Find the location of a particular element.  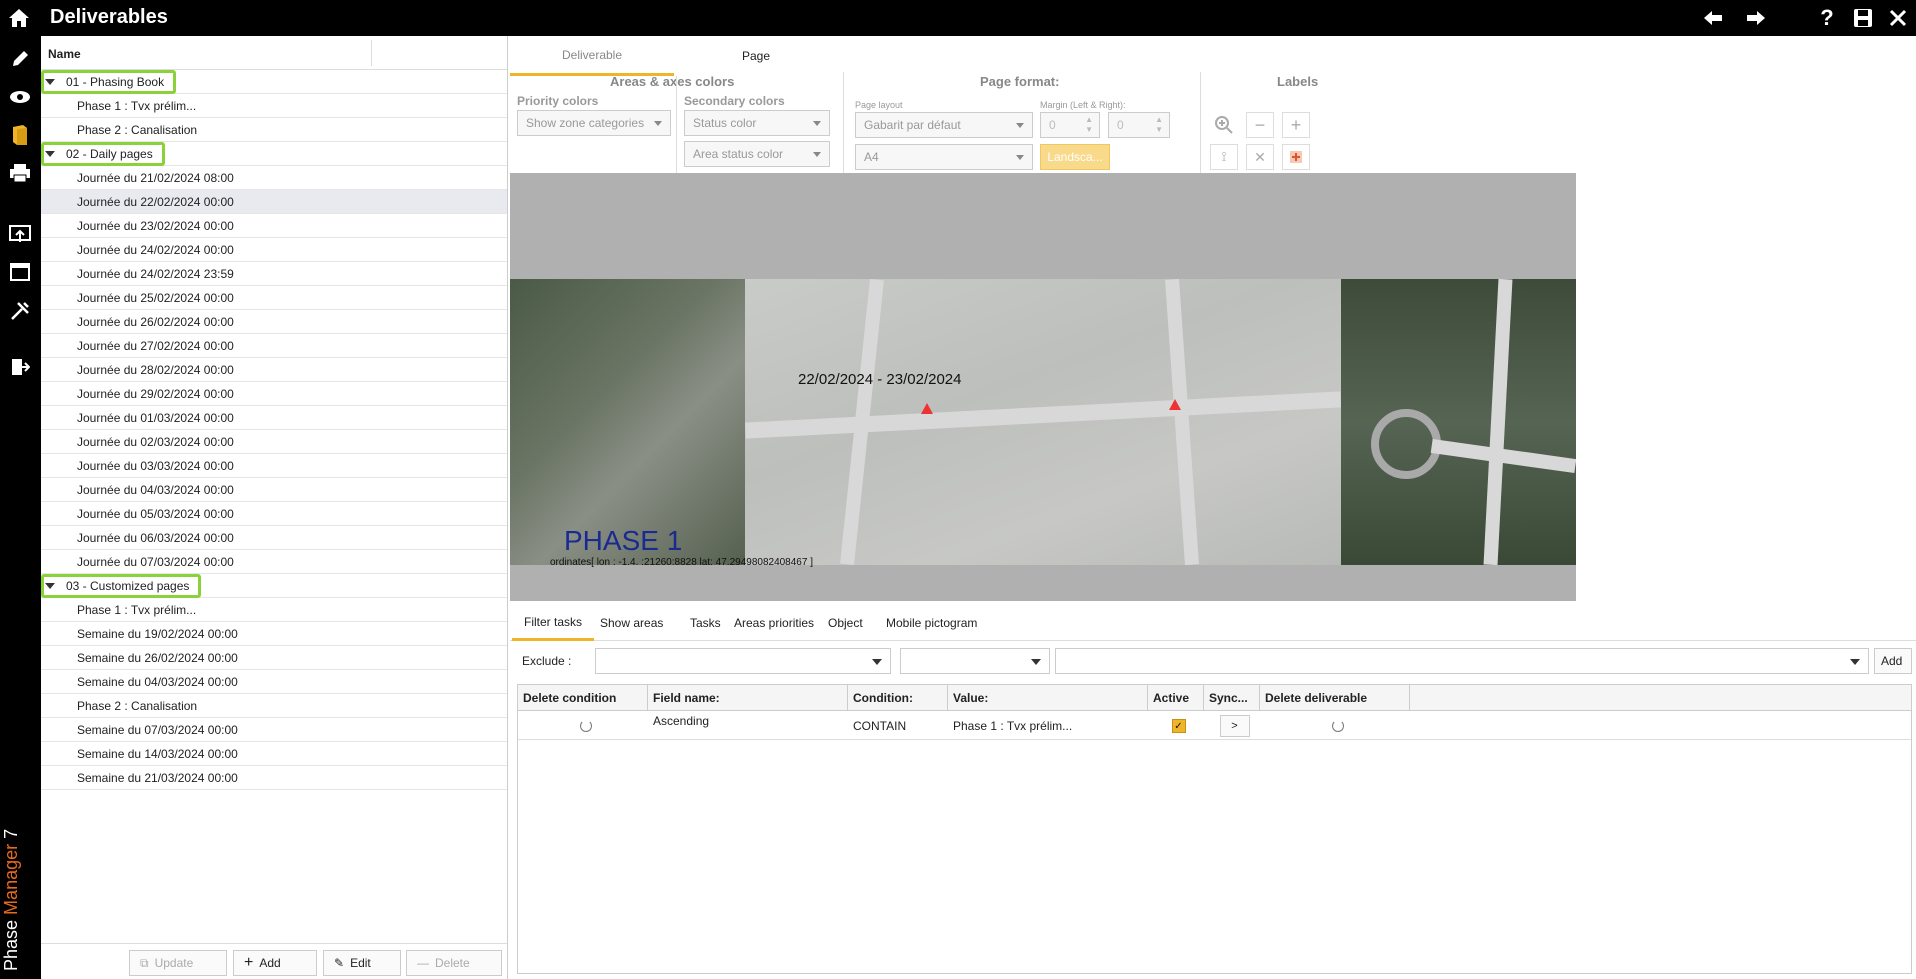

tree-item: Journée du 23/02/2024 00:00 is located at coordinates (274, 226).